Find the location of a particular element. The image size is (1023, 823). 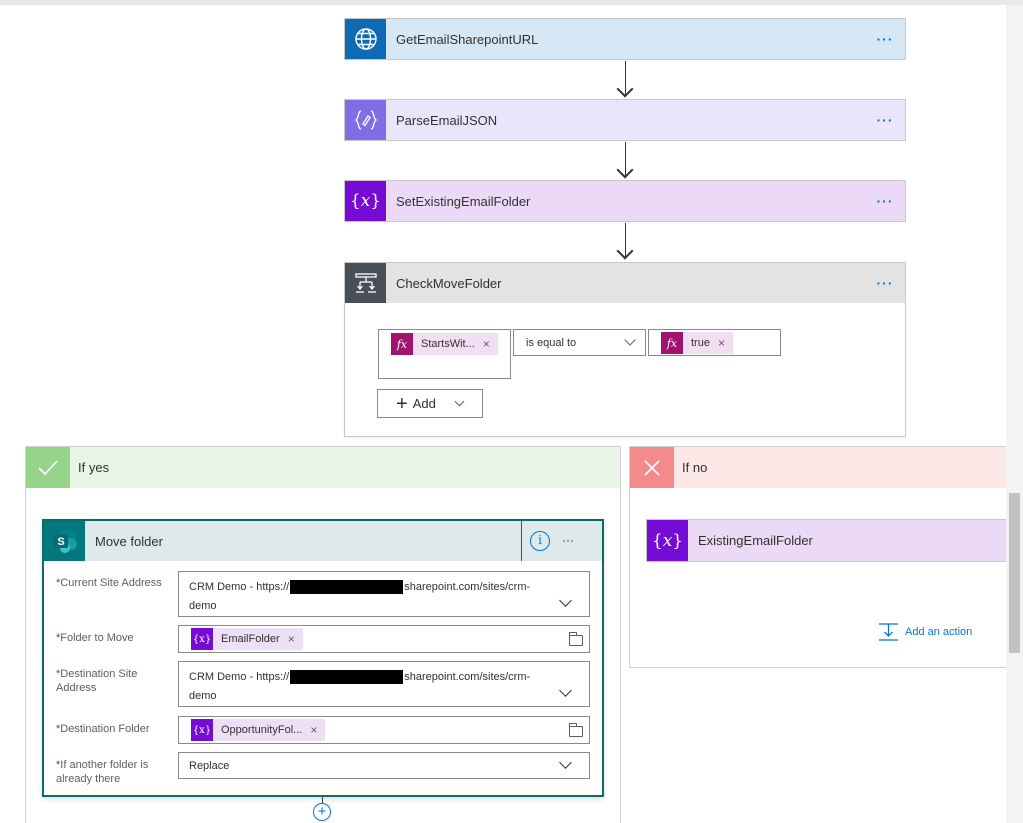

insert-step-button: + is located at coordinates (322, 812).